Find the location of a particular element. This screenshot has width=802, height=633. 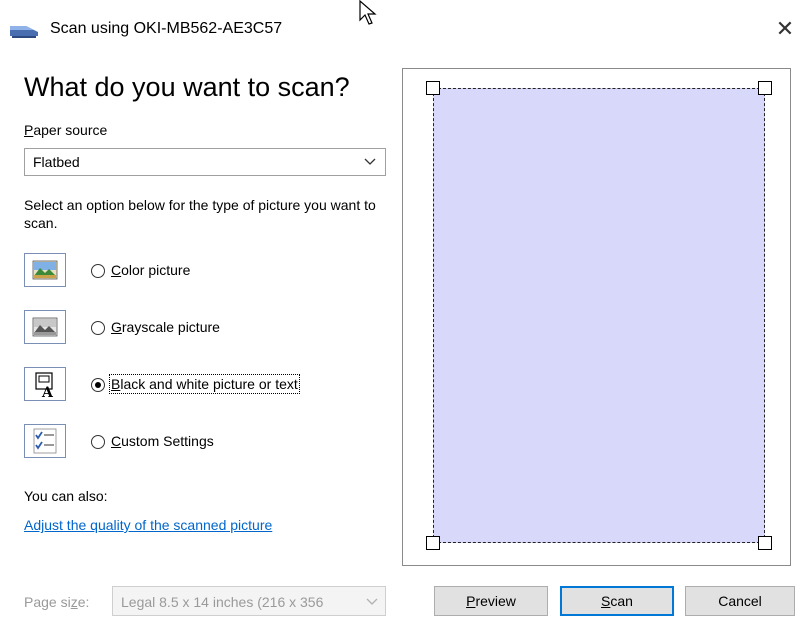

black-white-accel: B is located at coordinates (116, 384).